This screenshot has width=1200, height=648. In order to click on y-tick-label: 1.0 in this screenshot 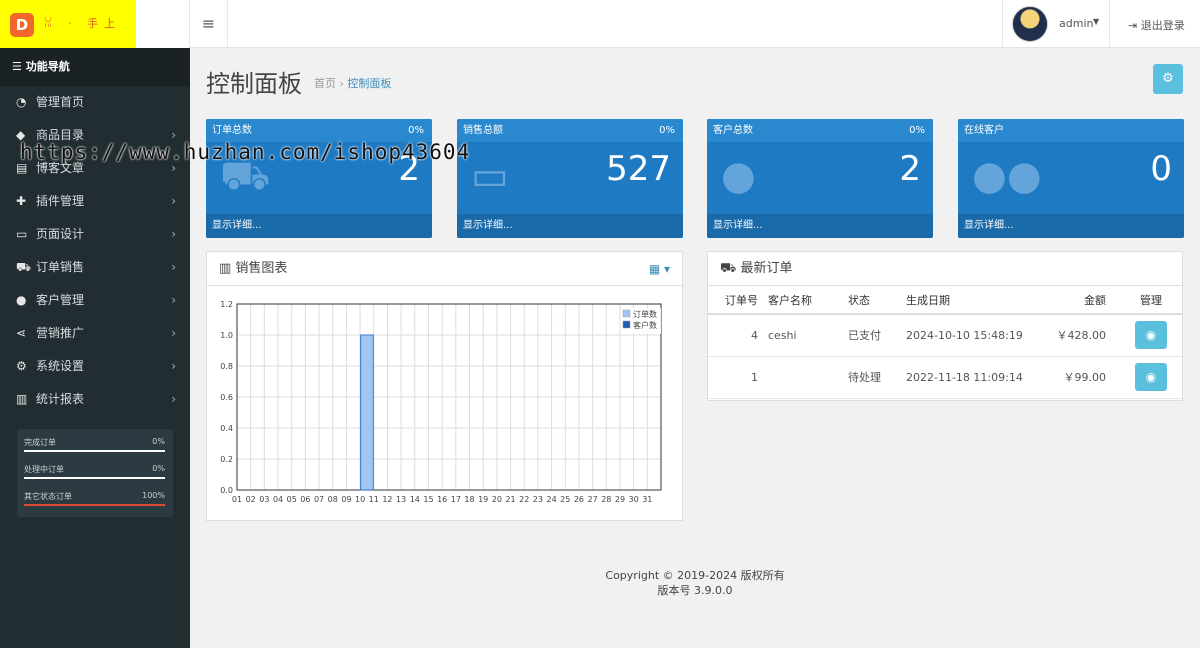, I will do `click(226, 335)`.